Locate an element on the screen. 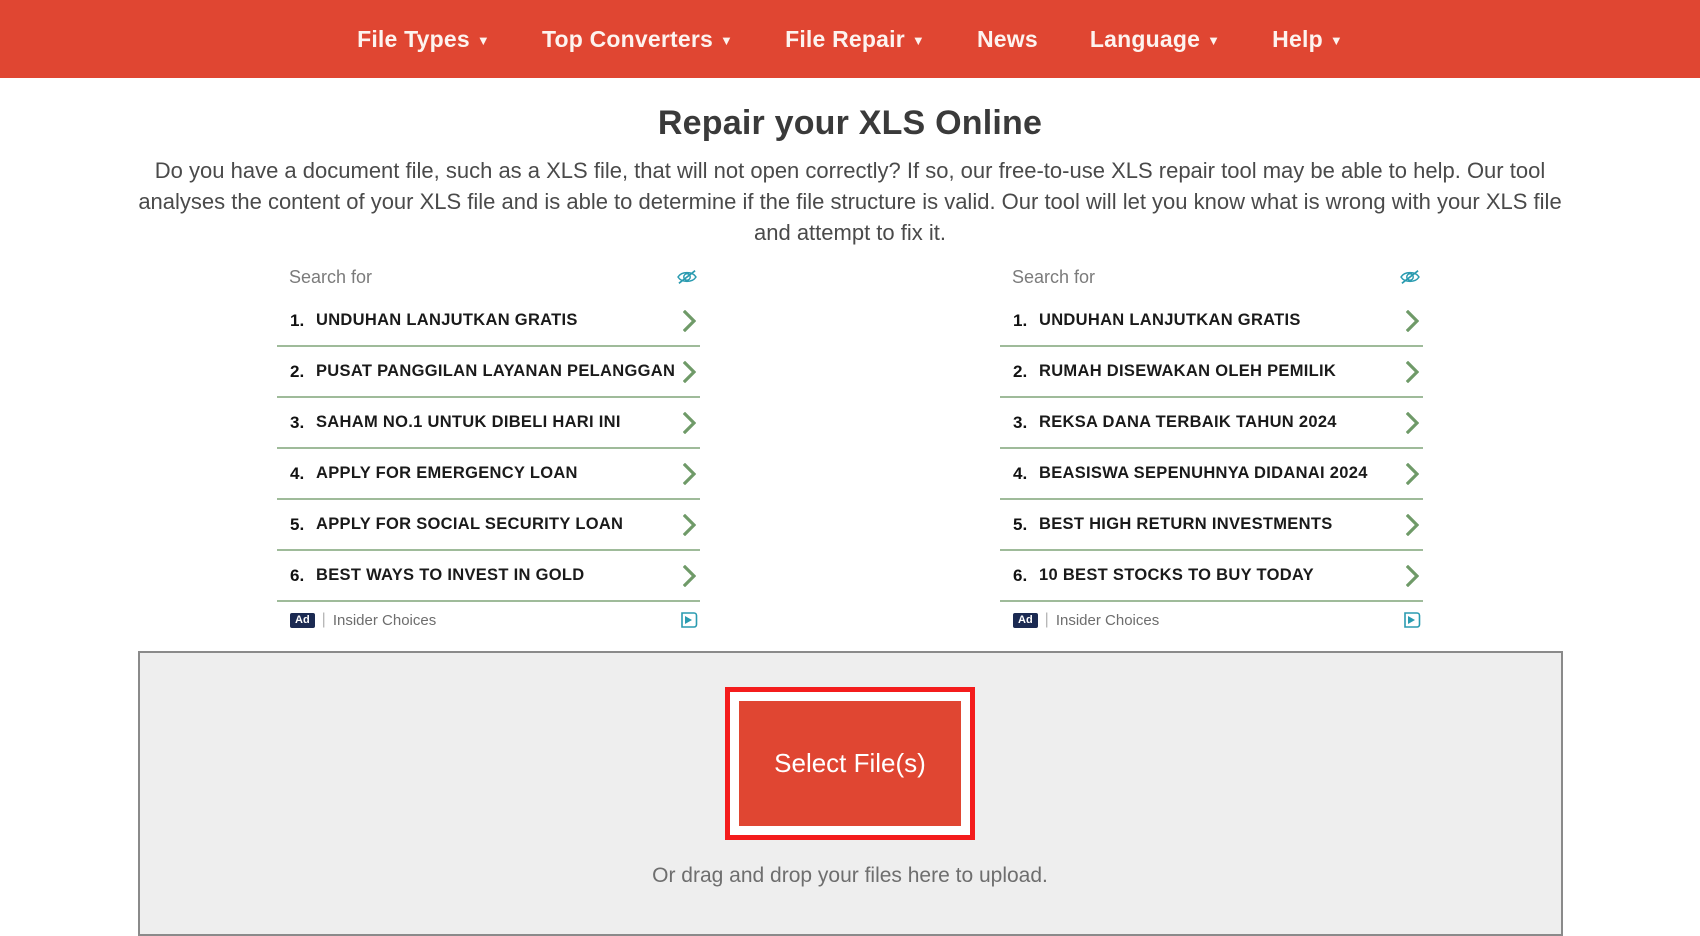  nav-item-label: News is located at coordinates (1007, 38).